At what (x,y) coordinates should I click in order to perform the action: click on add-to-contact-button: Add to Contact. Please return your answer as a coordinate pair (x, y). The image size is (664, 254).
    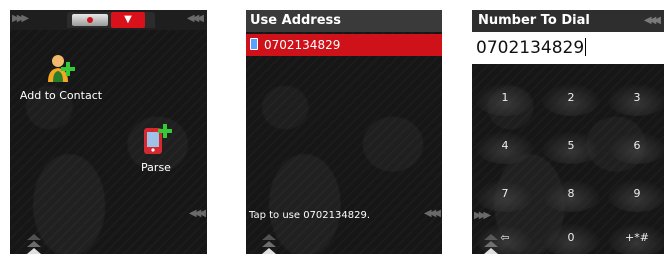
    Looking at the image, I should click on (61, 77).